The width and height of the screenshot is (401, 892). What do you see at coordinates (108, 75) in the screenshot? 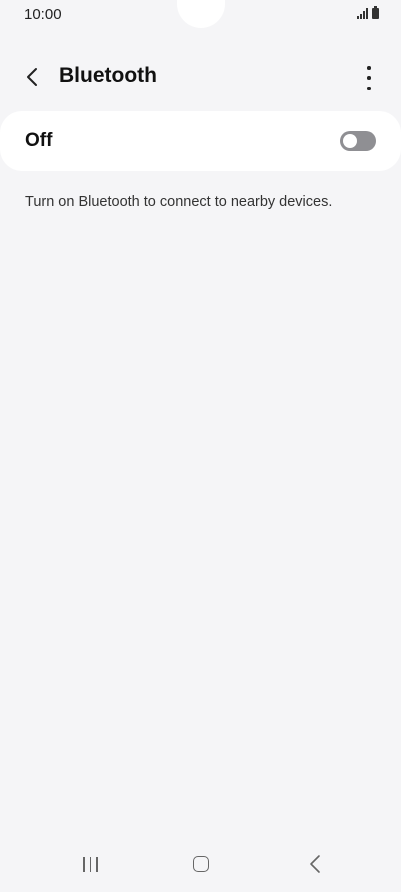
I see `page-title: Bluetooth` at bounding box center [108, 75].